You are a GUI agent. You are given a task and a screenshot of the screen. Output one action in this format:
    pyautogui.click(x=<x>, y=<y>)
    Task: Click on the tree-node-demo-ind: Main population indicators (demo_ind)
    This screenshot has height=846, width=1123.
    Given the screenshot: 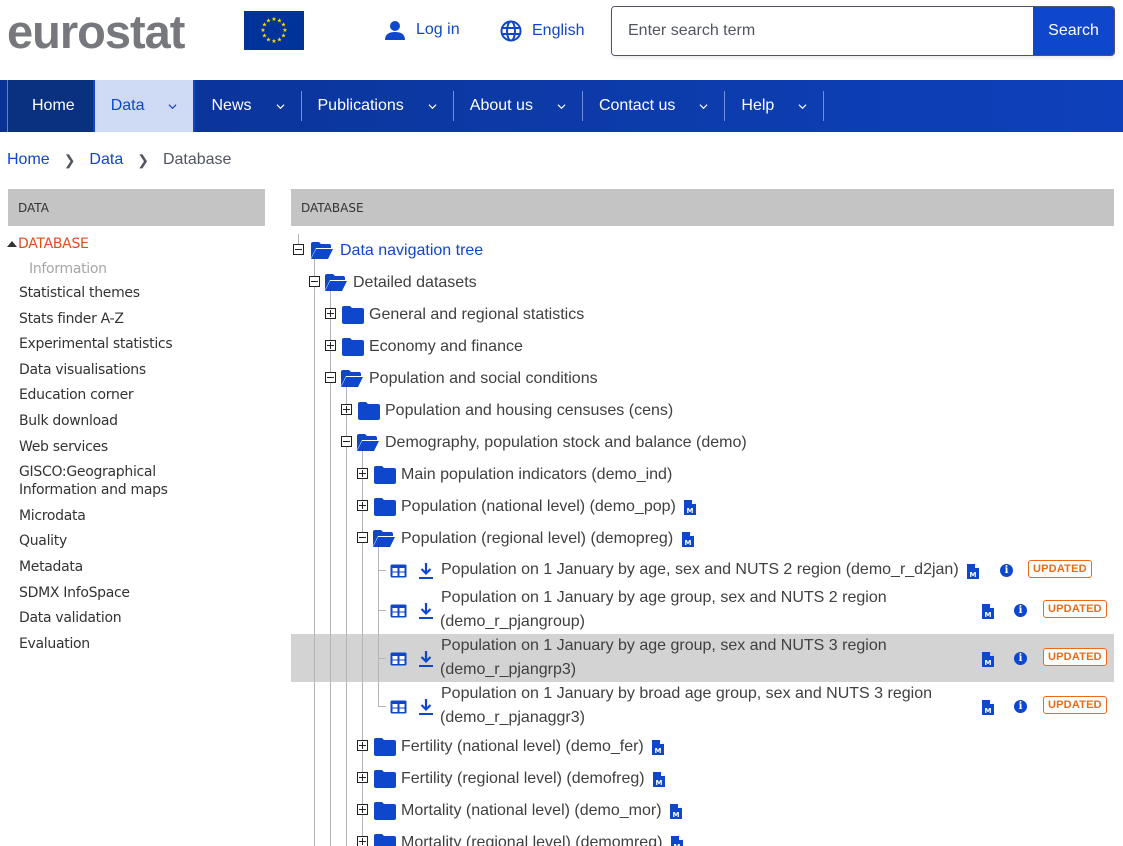 What is the action you would take?
    pyautogui.click(x=536, y=475)
    